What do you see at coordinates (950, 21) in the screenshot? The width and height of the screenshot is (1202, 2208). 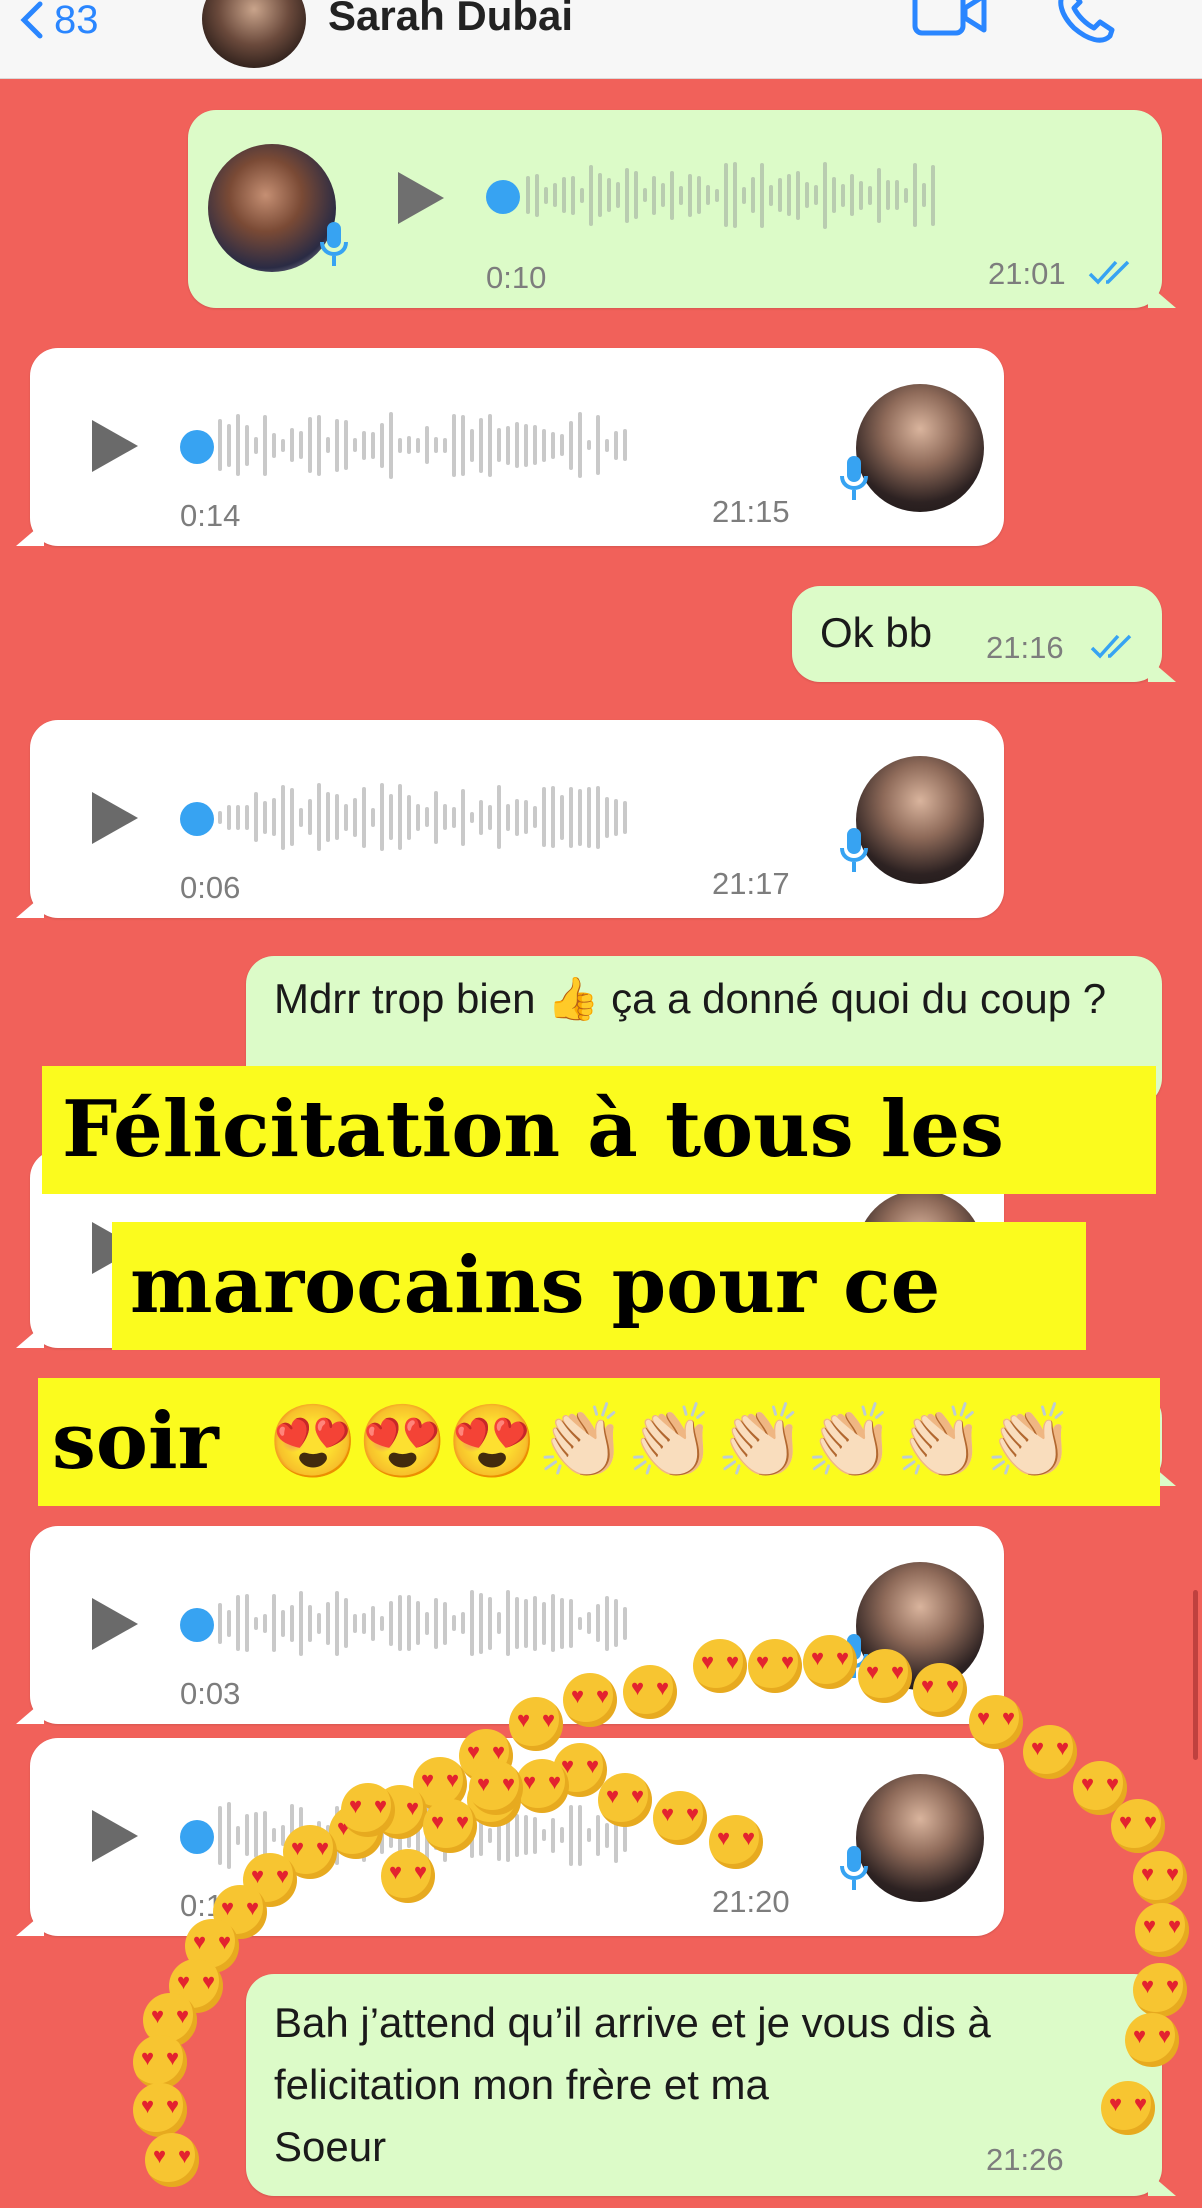 I see `video-call-icon` at bounding box center [950, 21].